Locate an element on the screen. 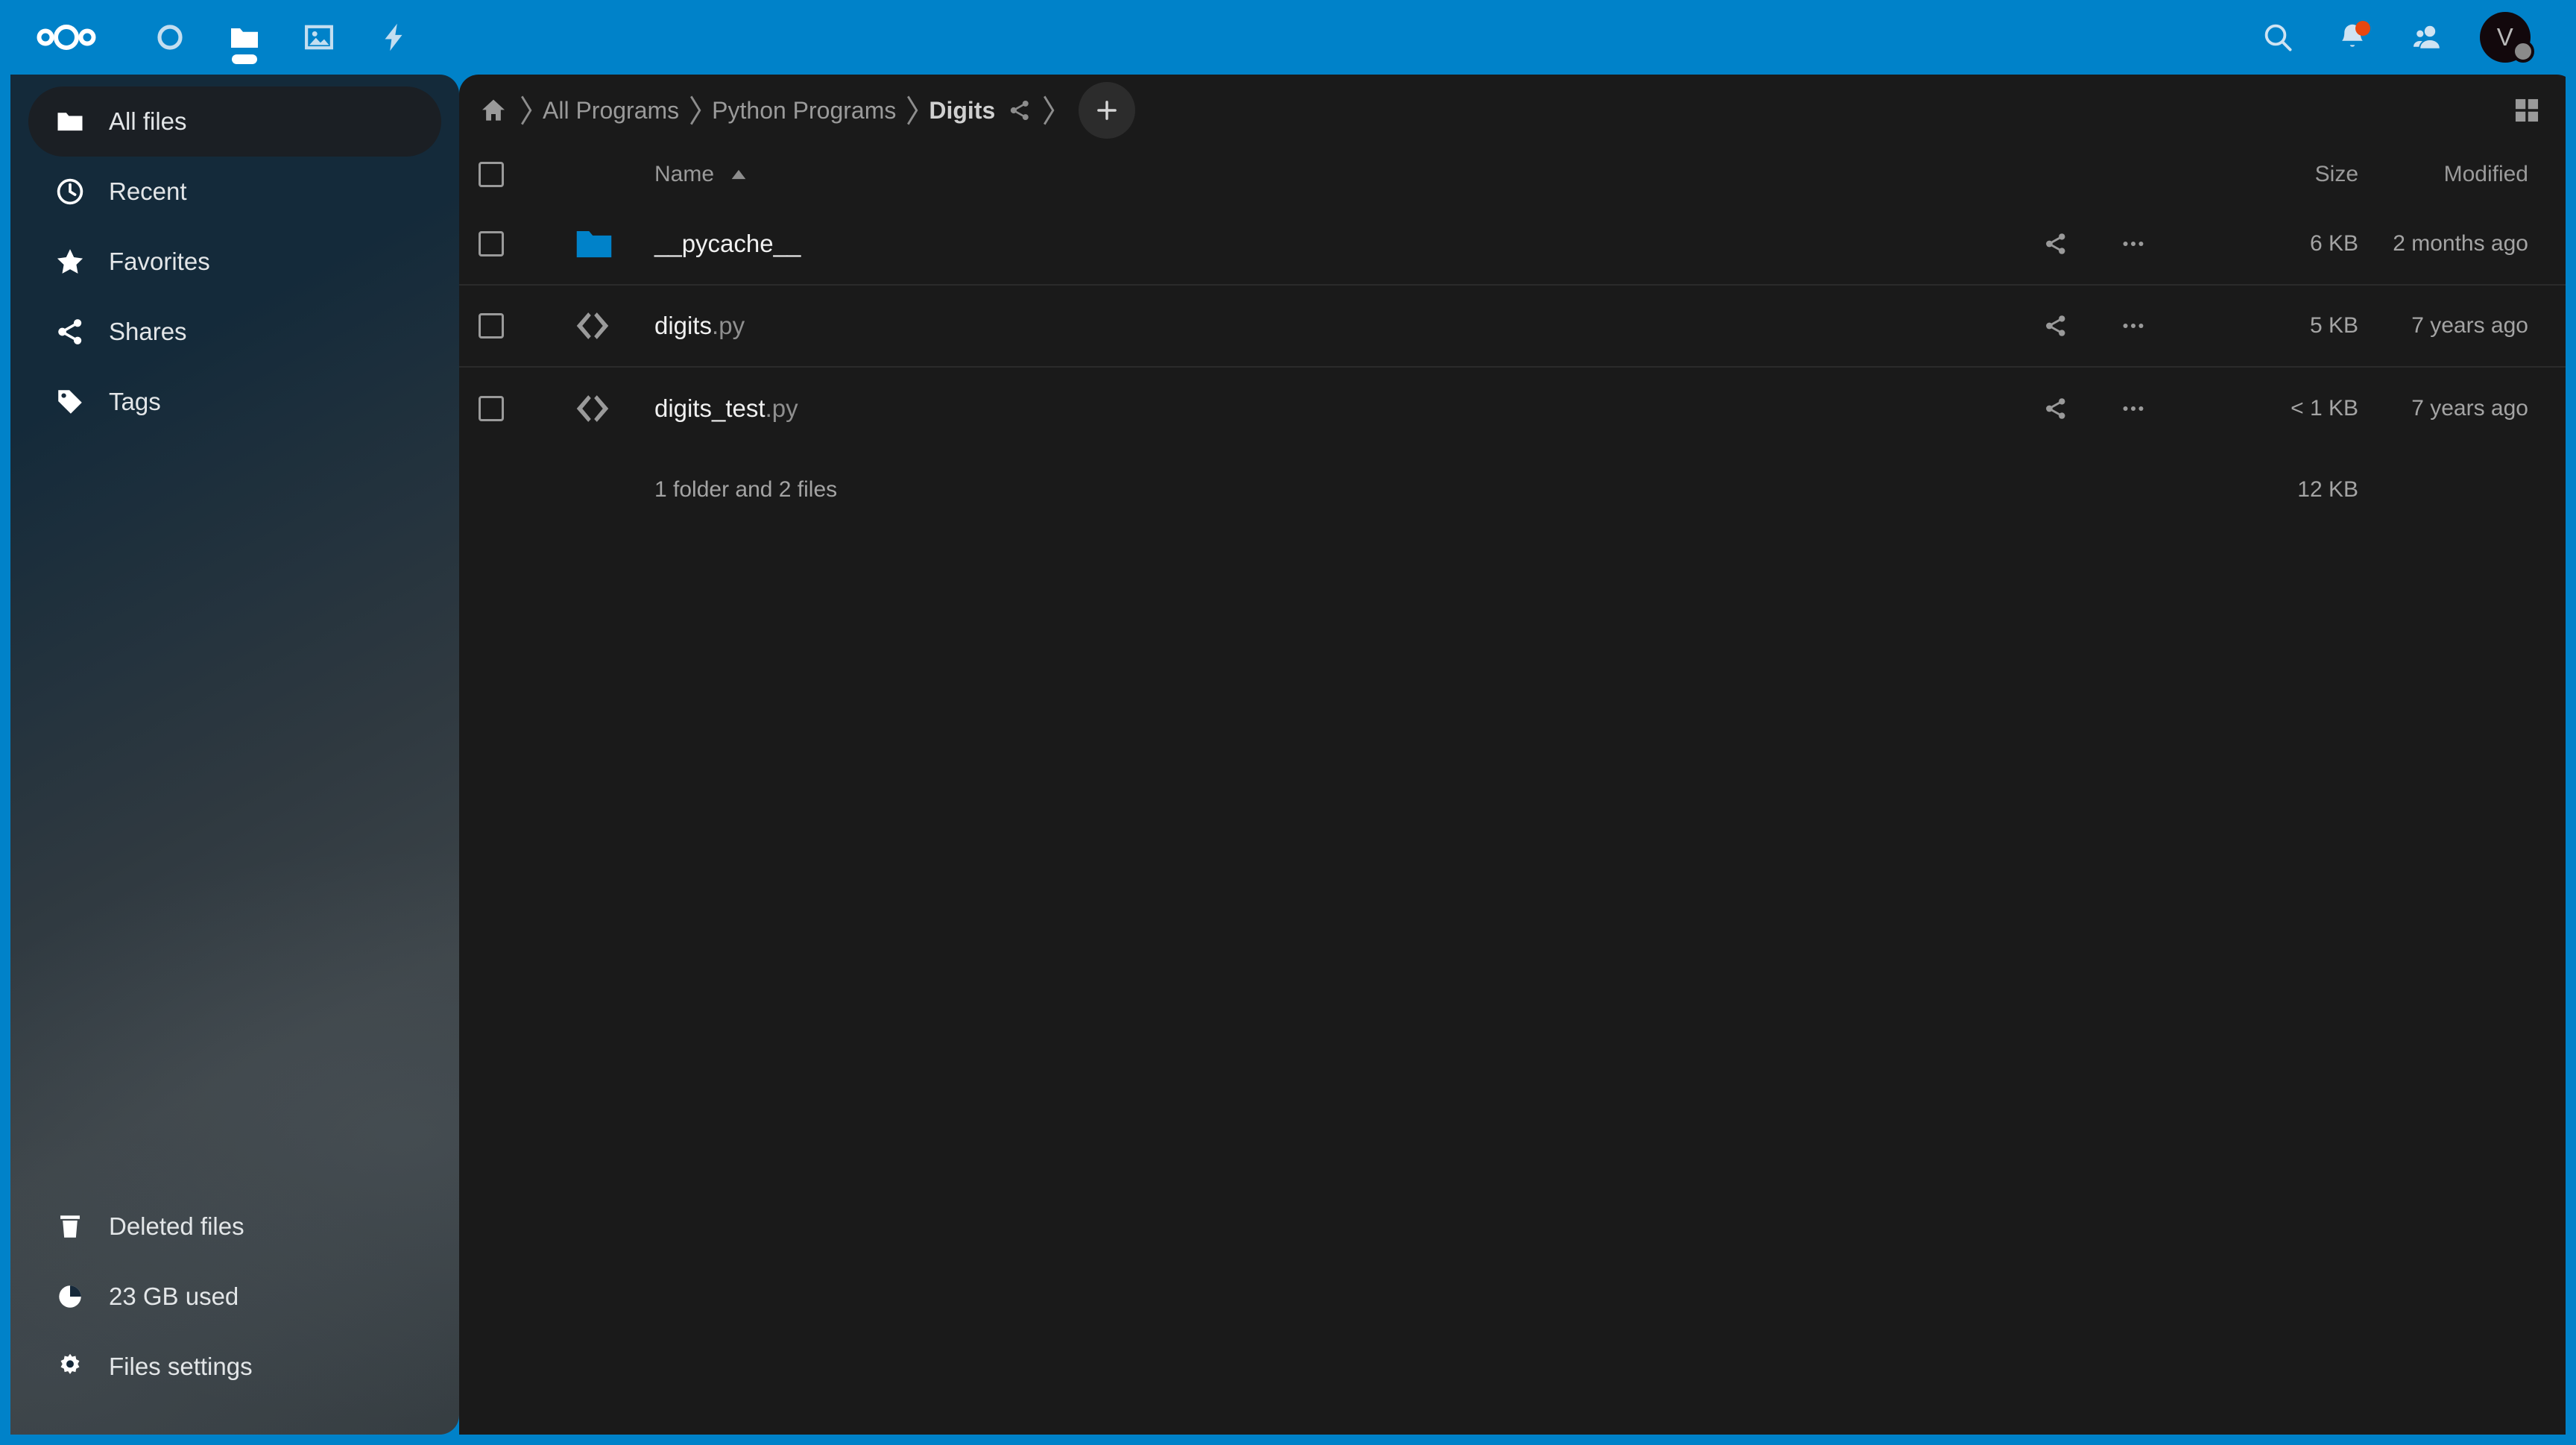 This screenshot has width=2576, height=1445. sidebar-item-label: 23 GB used is located at coordinates (174, 1296).